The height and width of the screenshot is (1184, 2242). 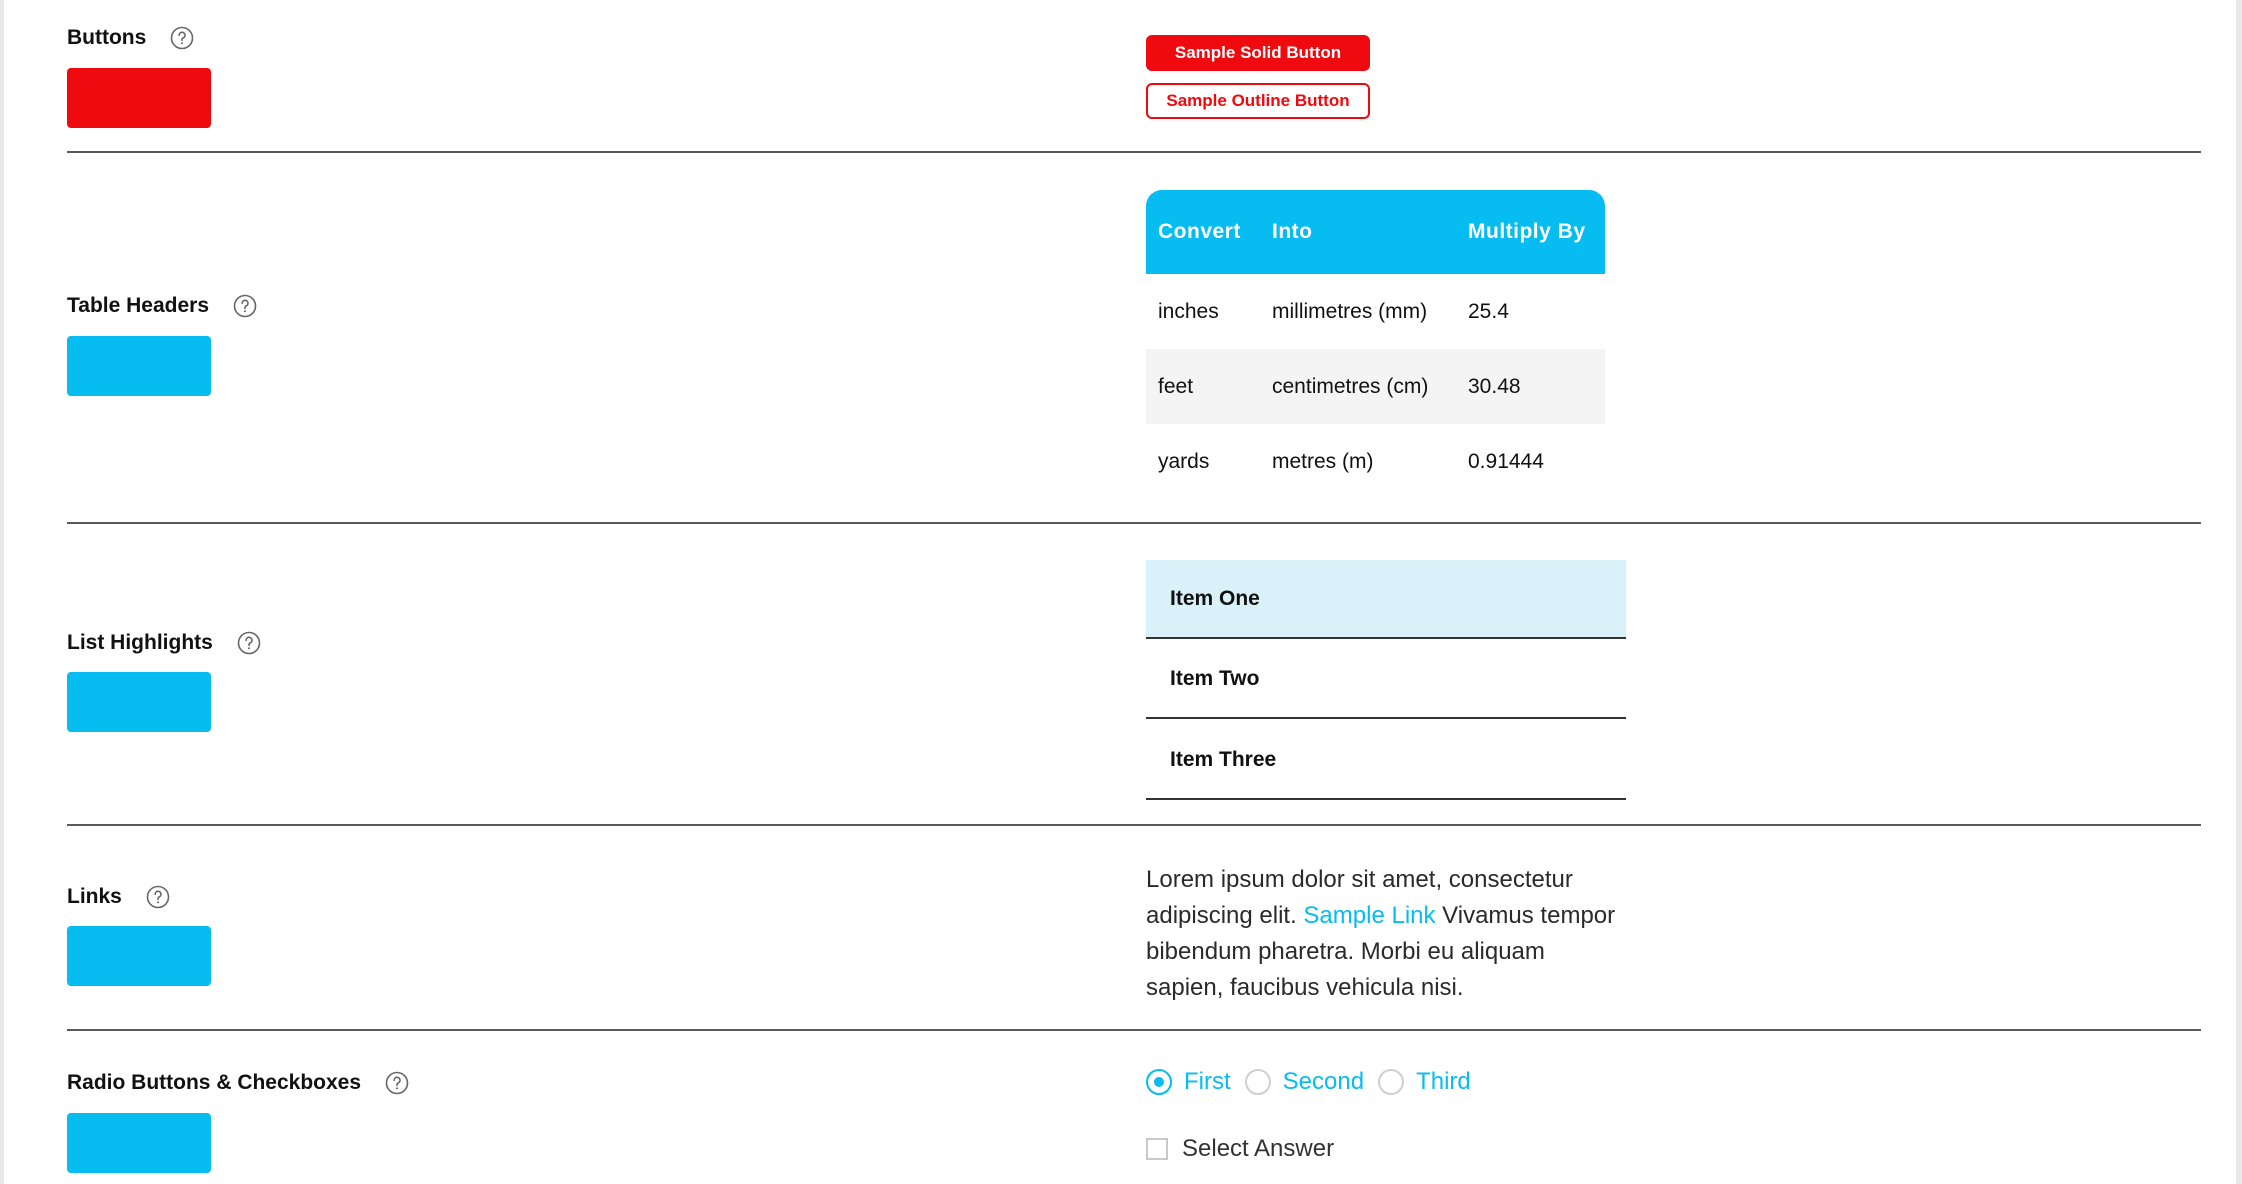 I want to click on section-label-table-headers: Table Headers, so click(x=162, y=306).